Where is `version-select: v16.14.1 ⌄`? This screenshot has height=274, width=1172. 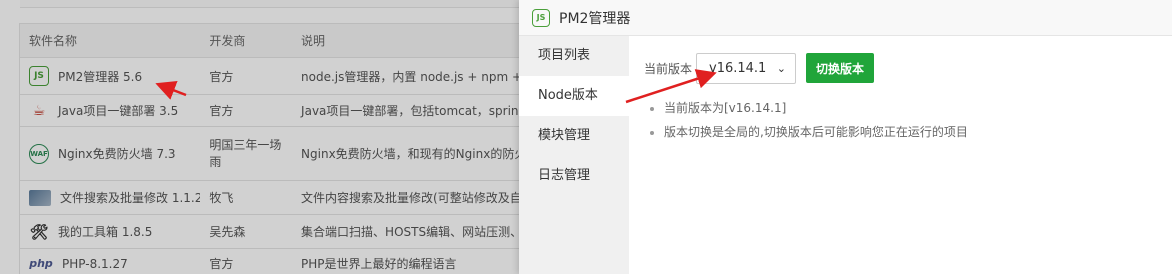
version-select: v16.14.1 ⌄ is located at coordinates (746, 68).